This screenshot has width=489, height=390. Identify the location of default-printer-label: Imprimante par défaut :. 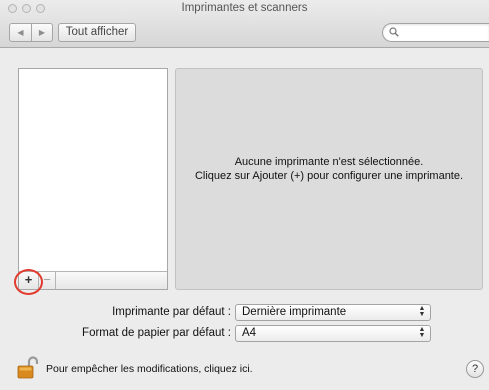
(171, 312).